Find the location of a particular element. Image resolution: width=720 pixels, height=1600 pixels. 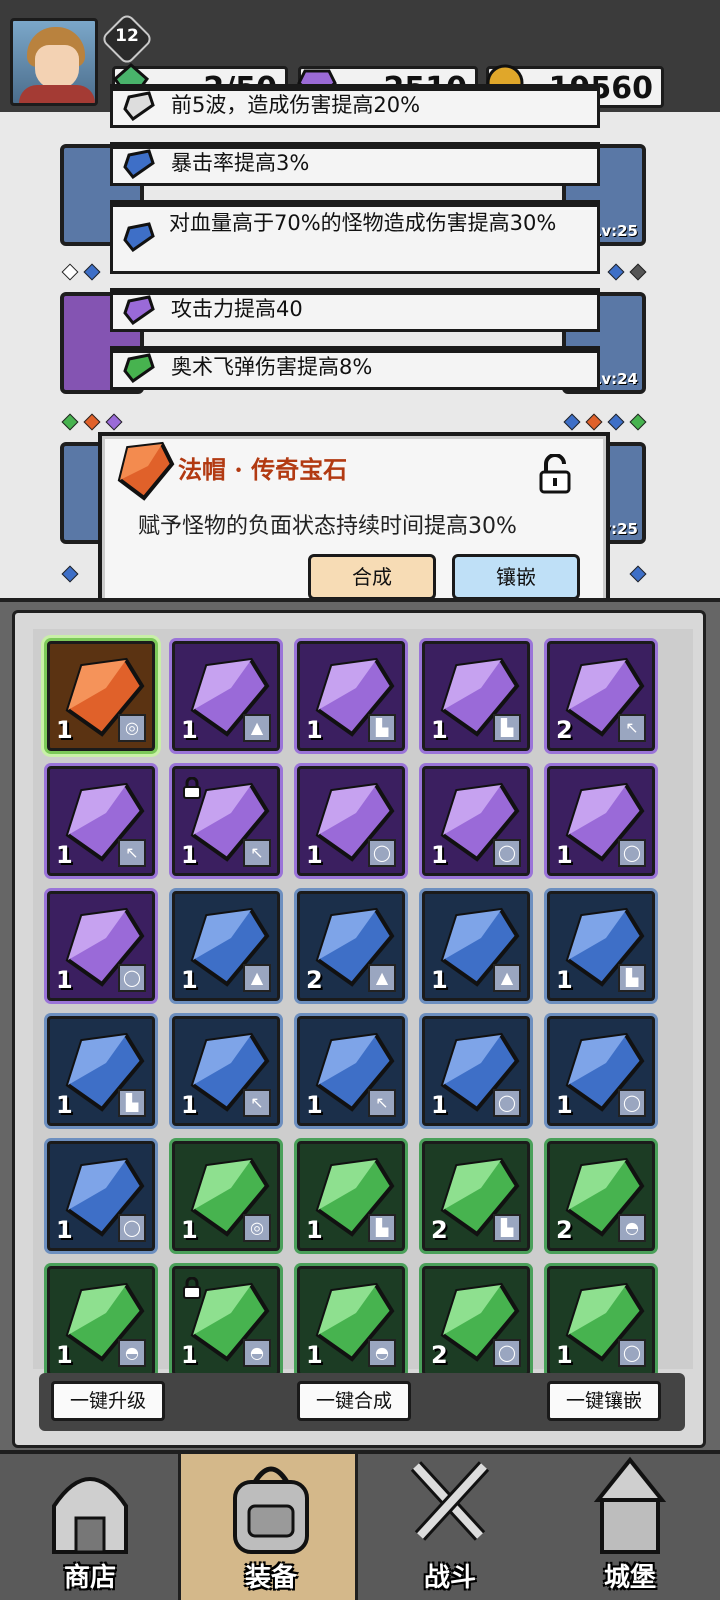

gem-detail-popup: 法帽 · 传奇宝石 赋予怪物的负面状态持续时间提高30% 合成 镶嵌 is located at coordinates (354, 524).